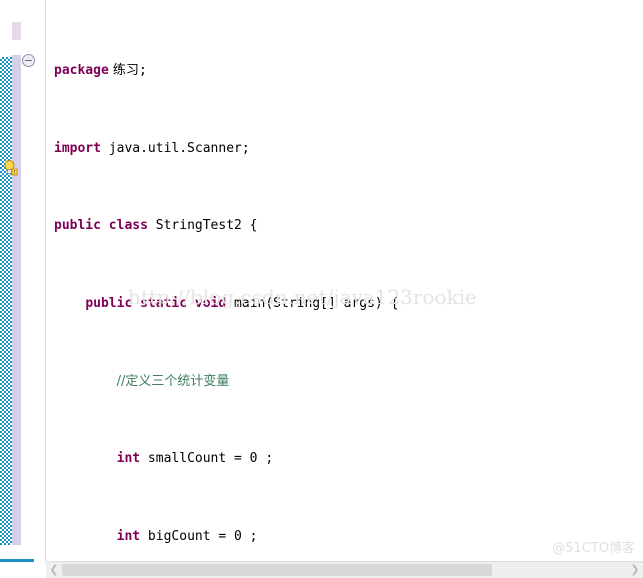  What do you see at coordinates (142, 71) in the screenshot?
I see `code-token: ;` at bounding box center [142, 71].